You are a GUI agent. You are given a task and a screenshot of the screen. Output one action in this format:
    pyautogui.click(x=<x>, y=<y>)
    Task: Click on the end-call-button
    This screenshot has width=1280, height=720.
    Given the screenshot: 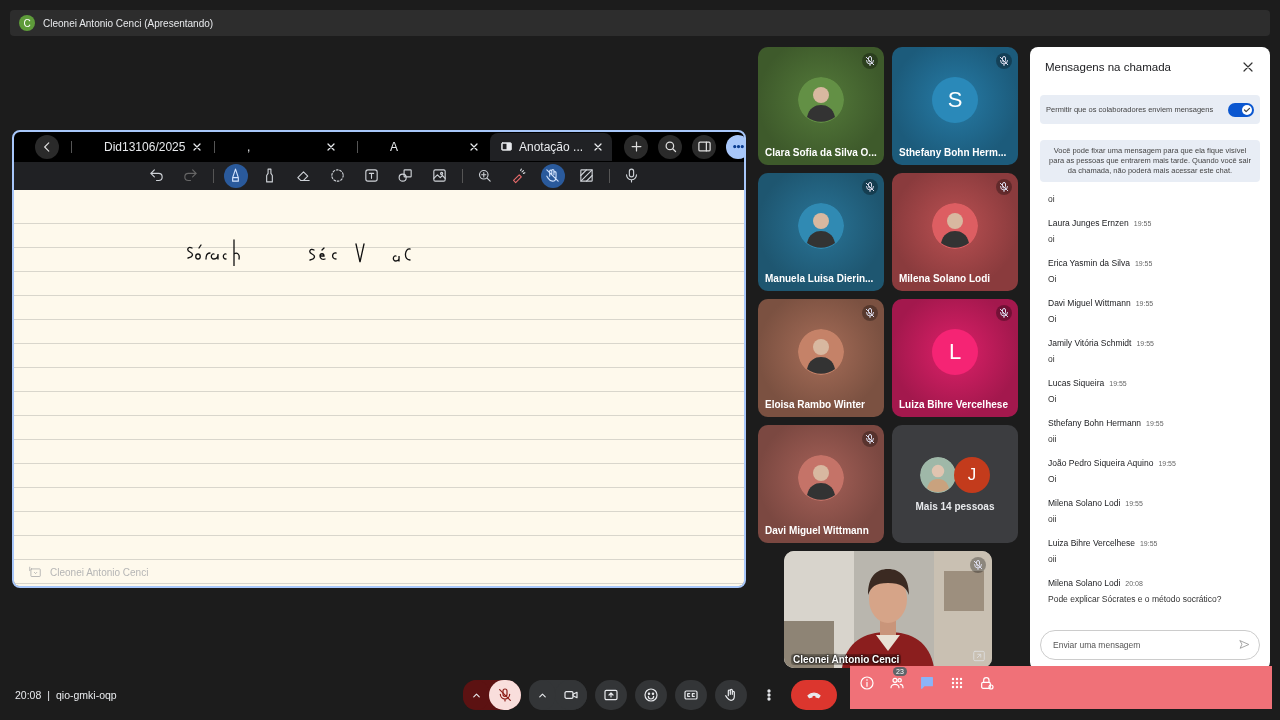 What is the action you would take?
    pyautogui.click(x=814, y=695)
    